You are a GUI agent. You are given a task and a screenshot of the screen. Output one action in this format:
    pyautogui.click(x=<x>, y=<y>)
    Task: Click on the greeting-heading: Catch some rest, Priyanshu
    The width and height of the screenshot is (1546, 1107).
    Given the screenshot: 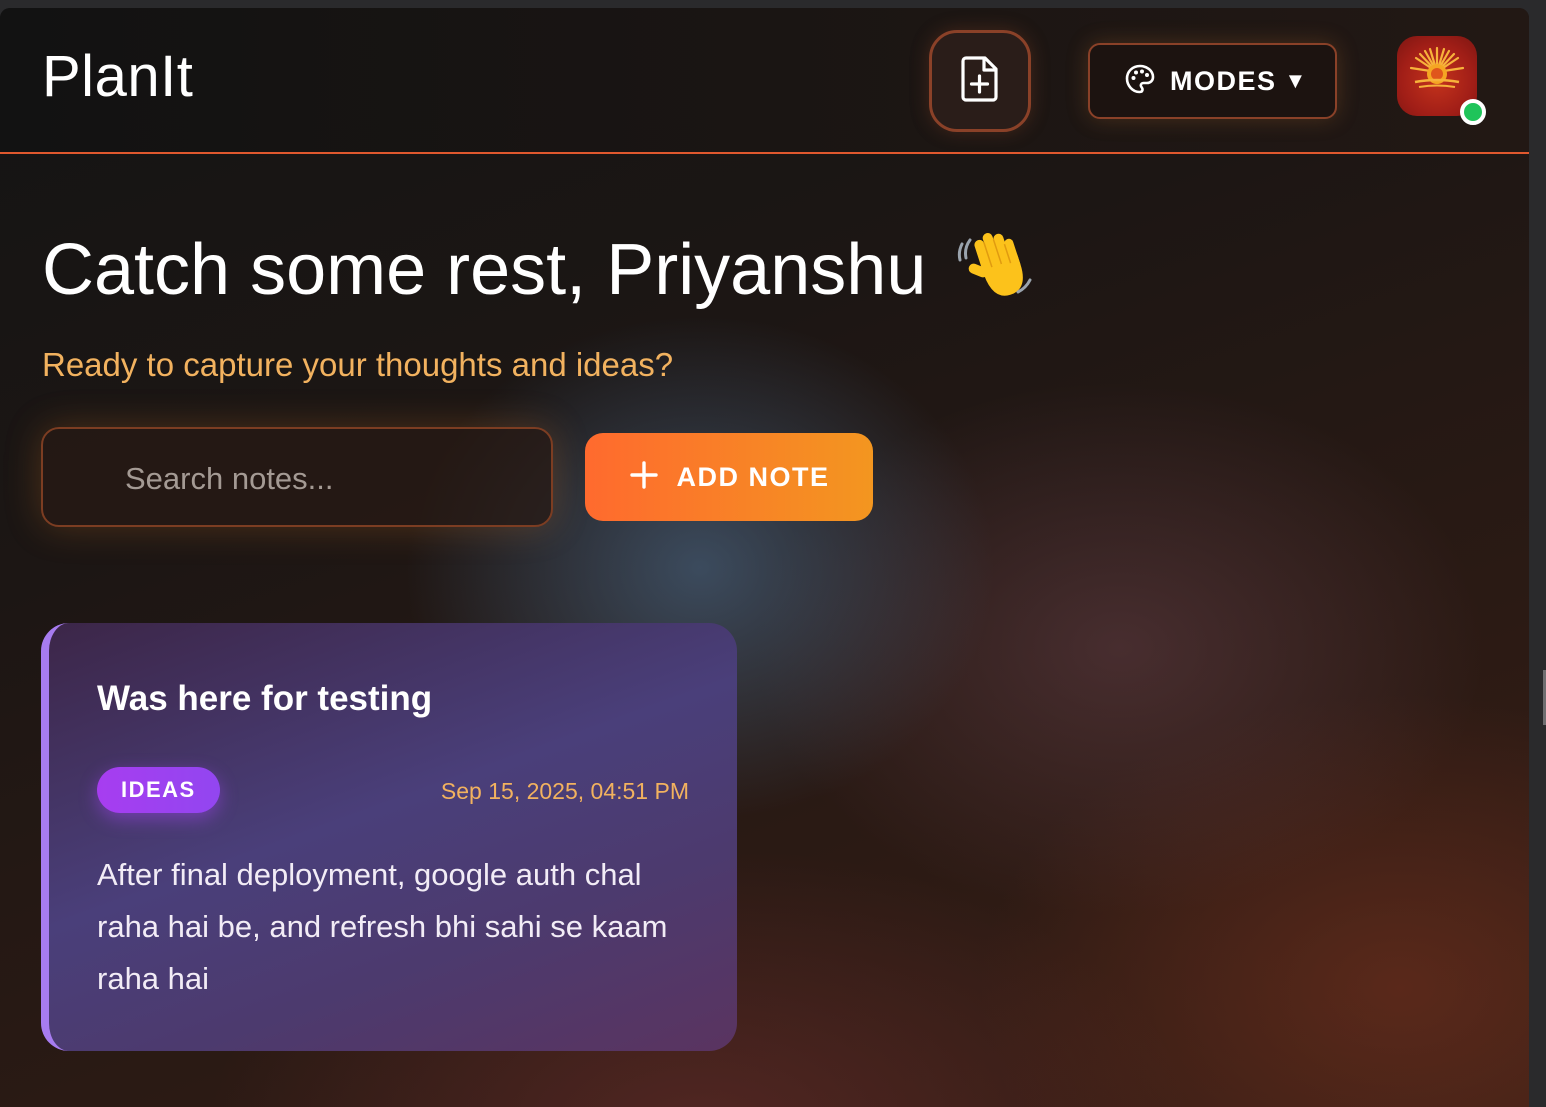 What is the action you would take?
    pyautogui.click(x=539, y=275)
    